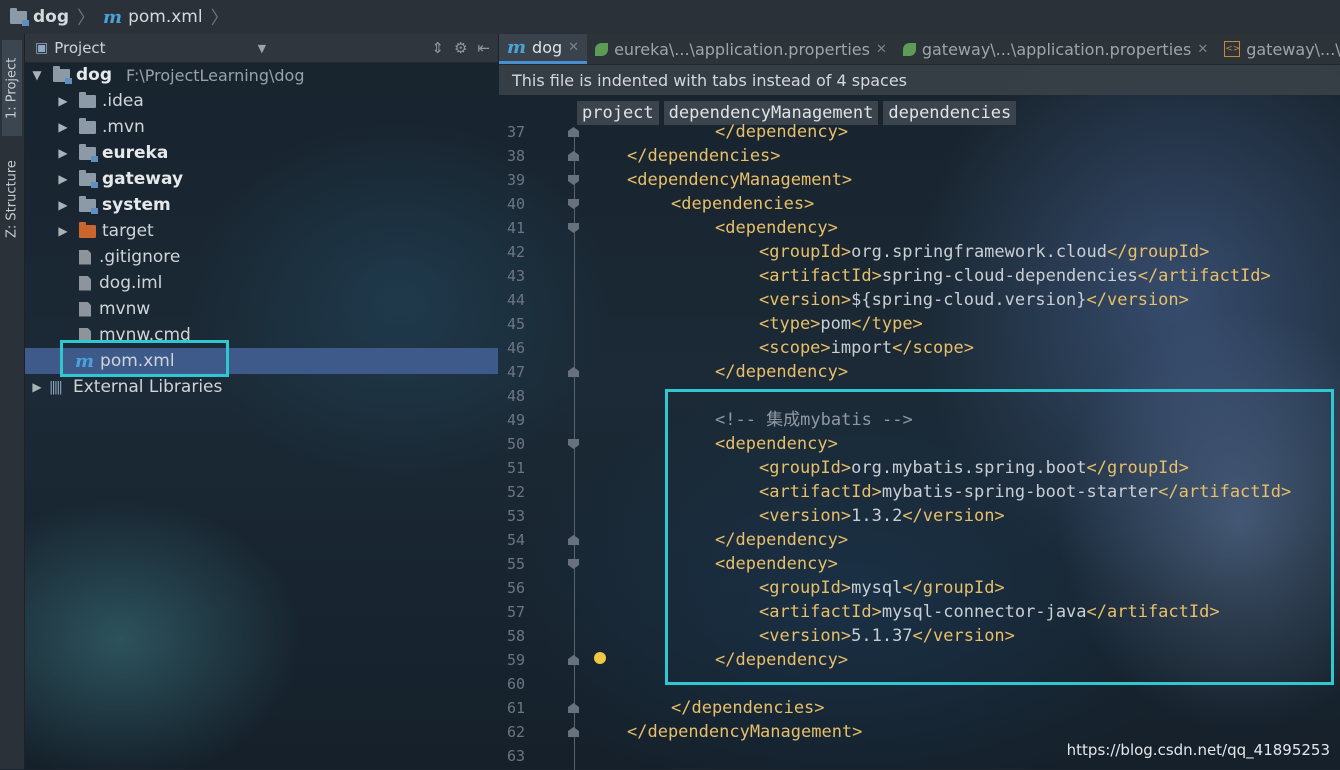  What do you see at coordinates (483, 48) in the screenshot?
I see `hide-panel-icon: ⇤` at bounding box center [483, 48].